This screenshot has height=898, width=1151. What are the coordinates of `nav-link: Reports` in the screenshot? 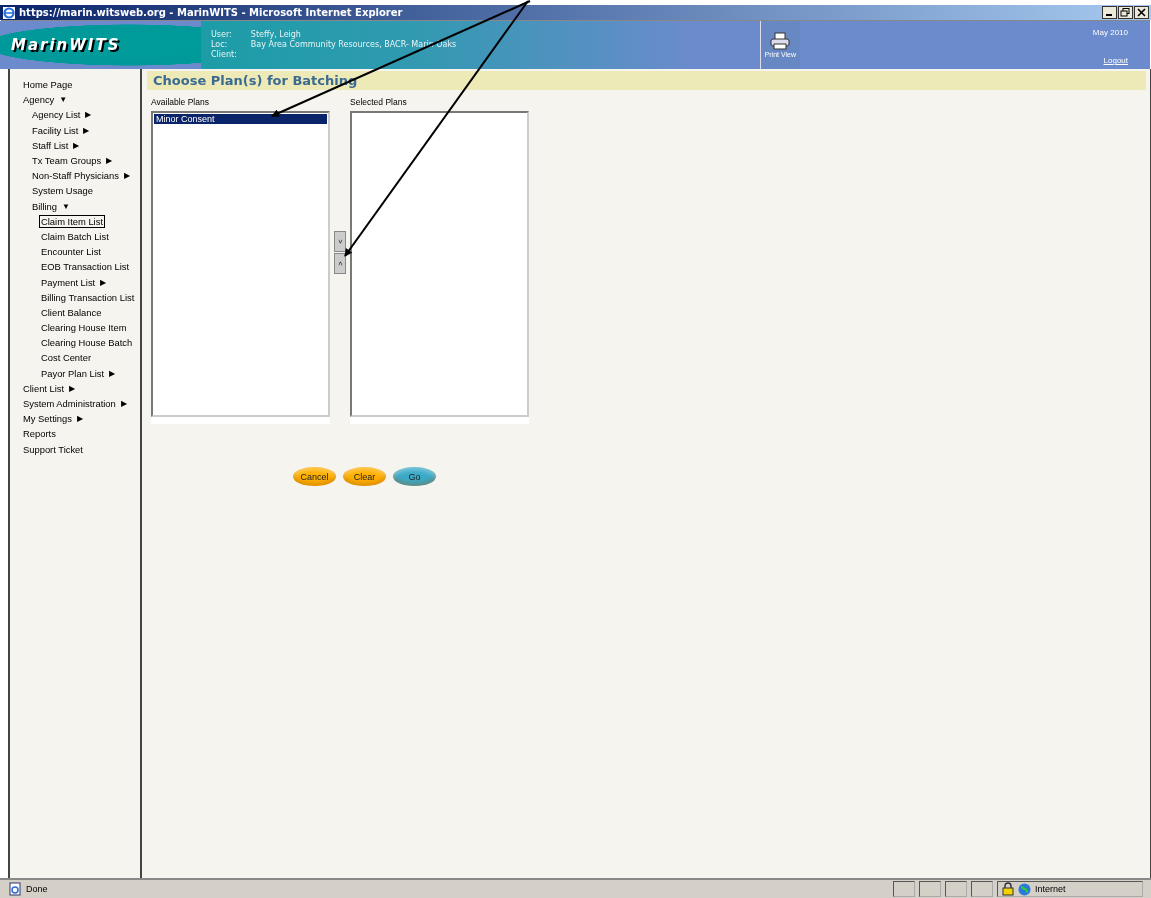 It's located at (39, 434).